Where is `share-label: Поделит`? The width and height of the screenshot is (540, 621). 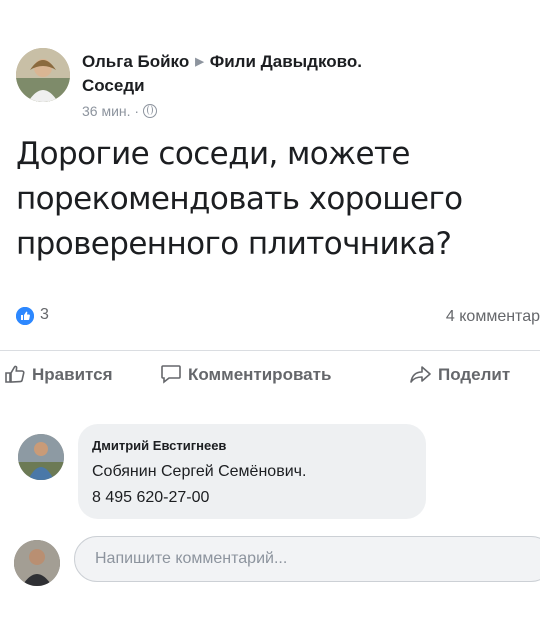
share-label: Поделит is located at coordinates (474, 374).